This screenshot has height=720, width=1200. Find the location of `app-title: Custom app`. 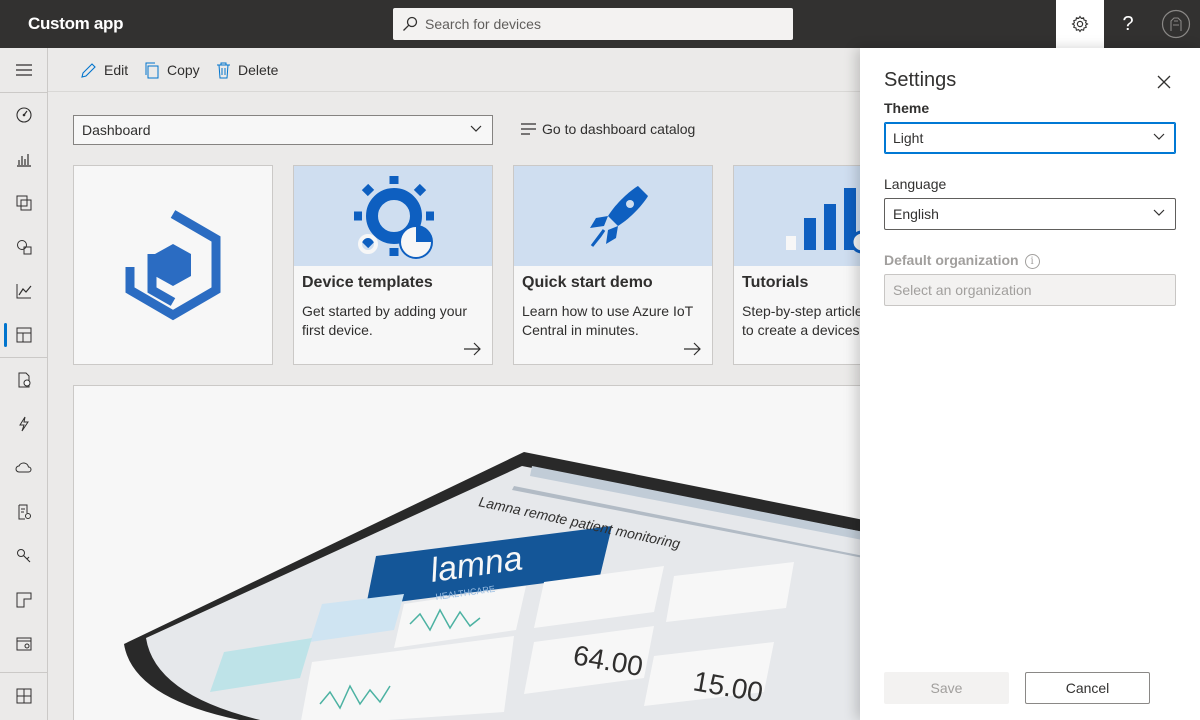

app-title: Custom app is located at coordinates (76, 24).